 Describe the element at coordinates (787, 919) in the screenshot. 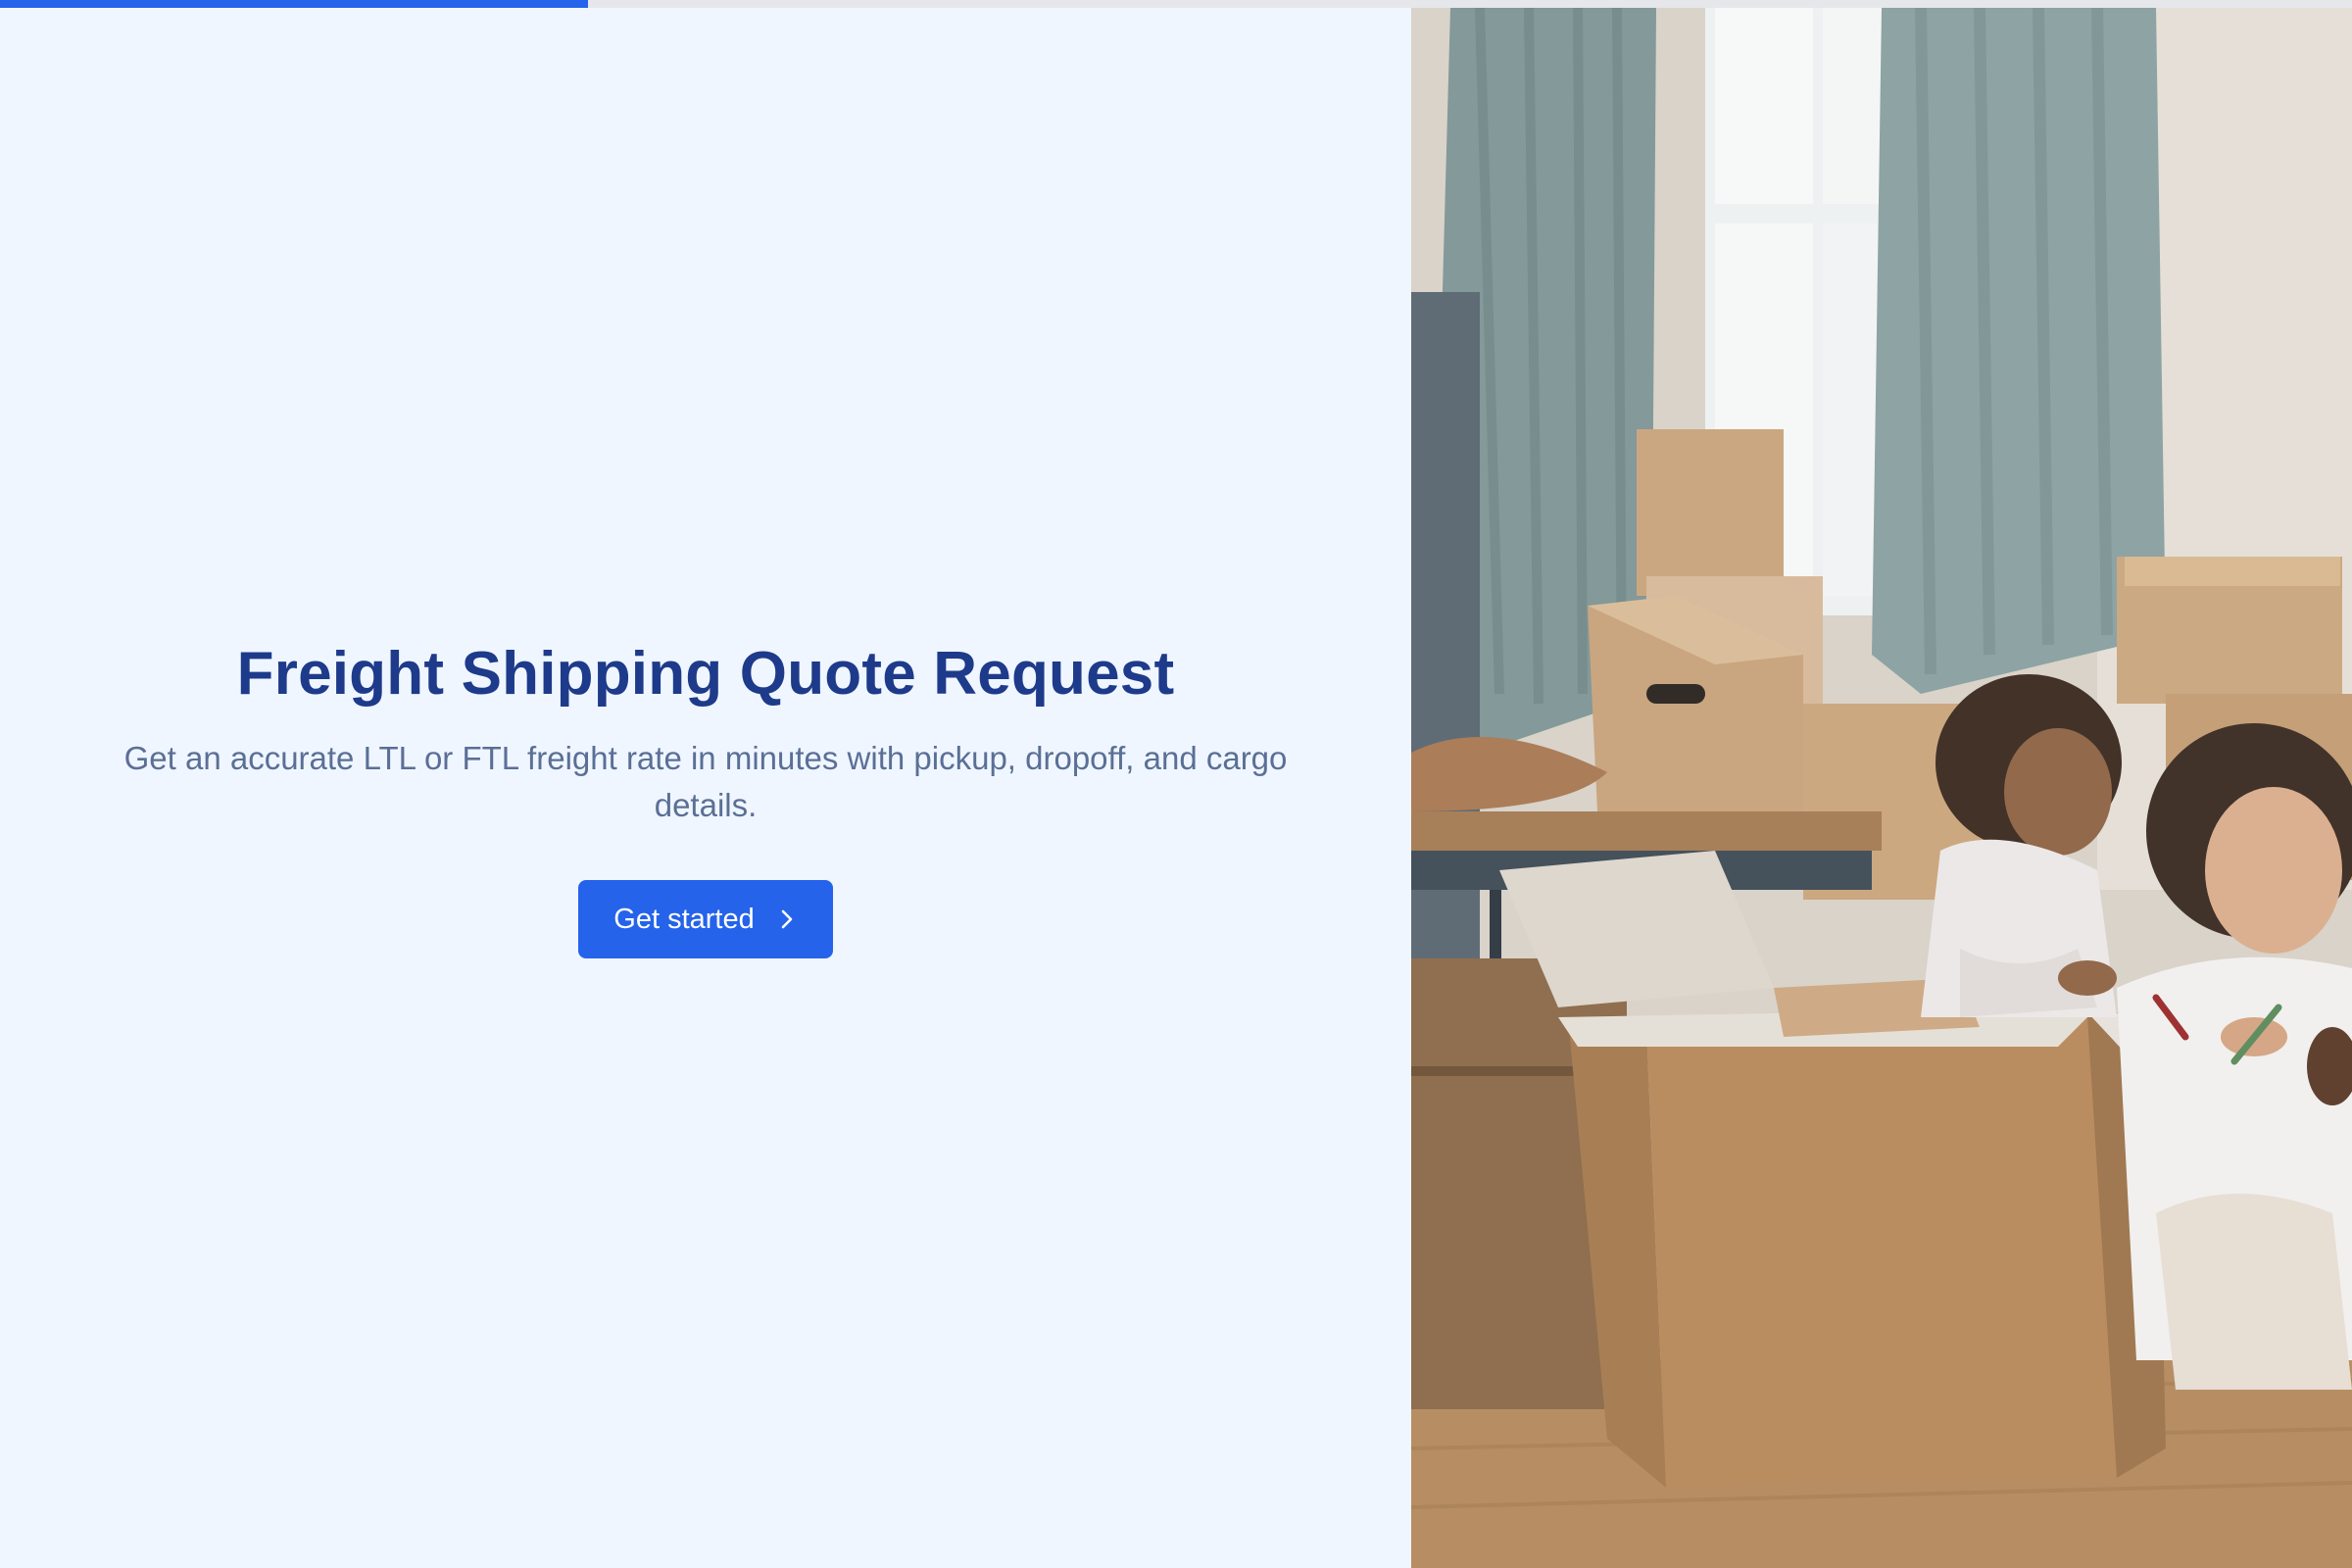

I see `chevron-right-icon` at that location.